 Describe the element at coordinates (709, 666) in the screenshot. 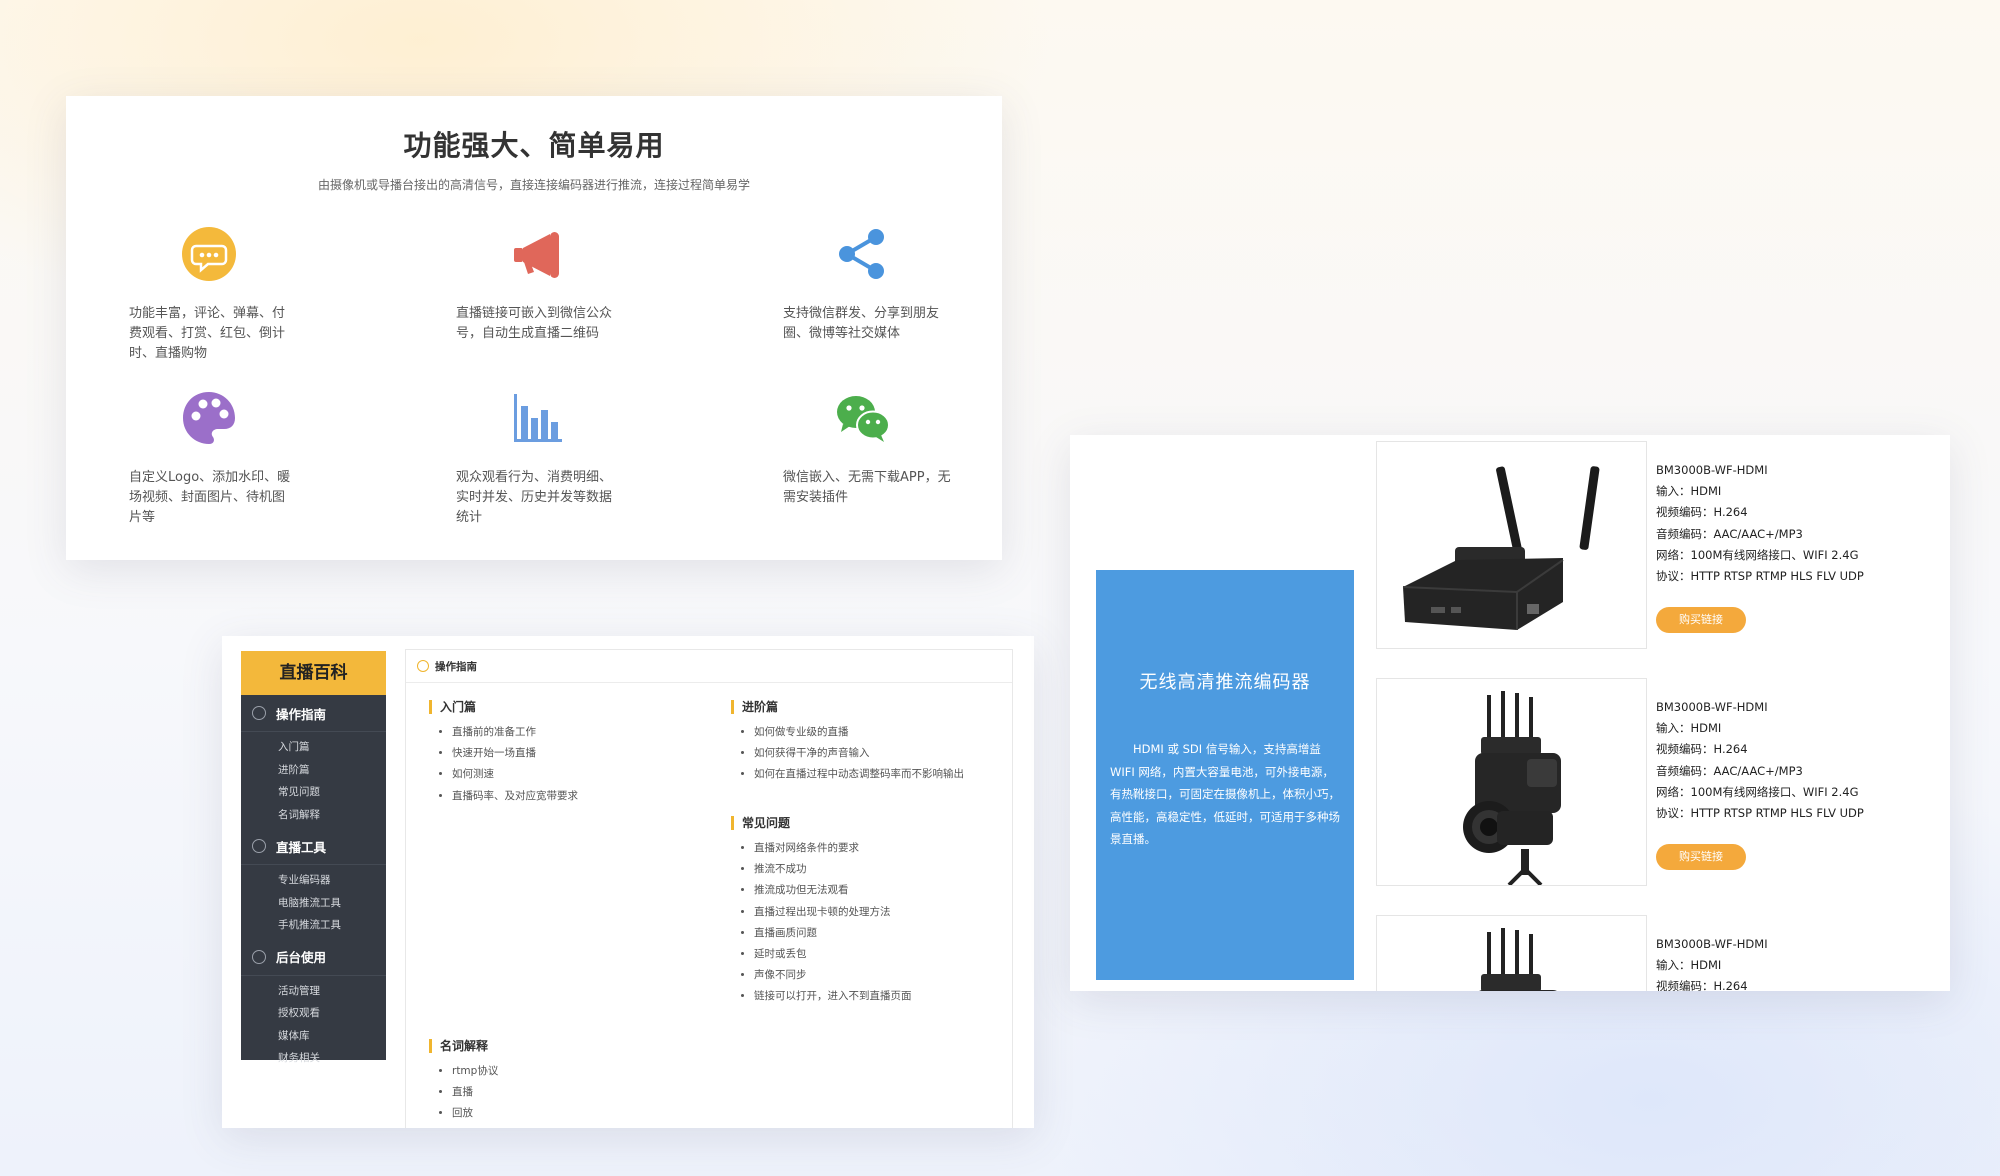

I see `main-panel-header: 操作指南` at that location.